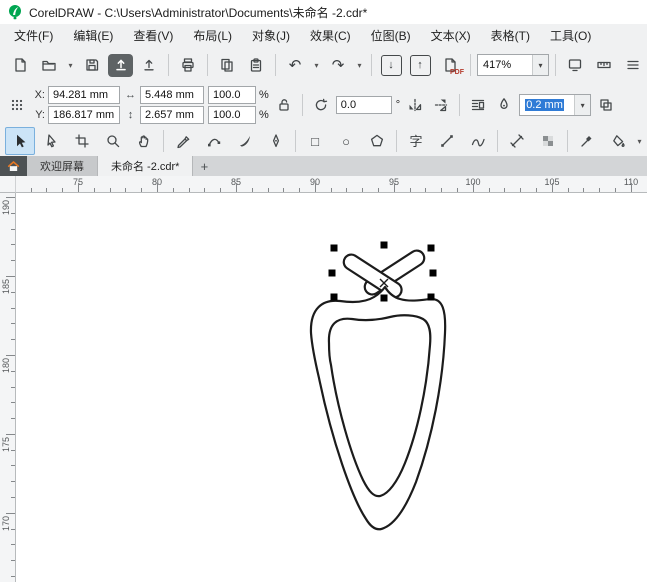 The image size is (647, 582). Describe the element at coordinates (346, 141) in the screenshot. I see `ellipse-tool-button: ○` at that location.